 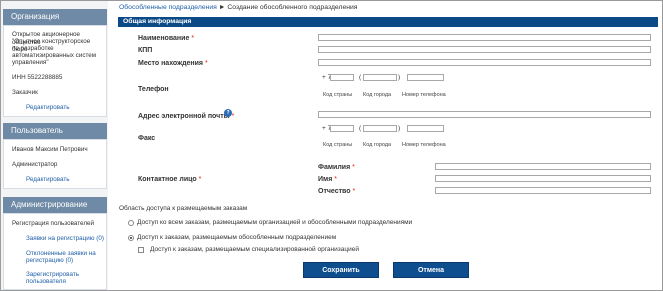 I want to click on last-name-label: Фамилия *, so click(x=336, y=167).